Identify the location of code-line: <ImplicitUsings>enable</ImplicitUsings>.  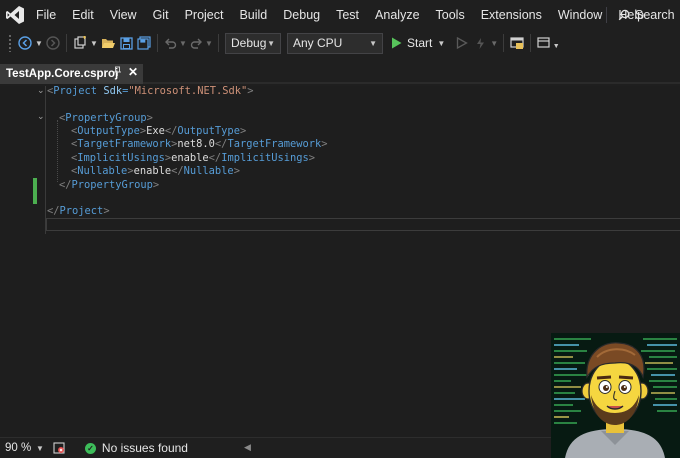
(193, 157).